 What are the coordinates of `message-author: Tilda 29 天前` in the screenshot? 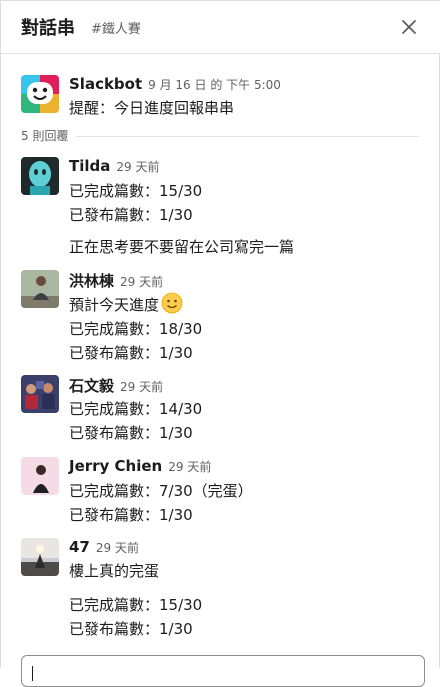 It's located at (114, 166).